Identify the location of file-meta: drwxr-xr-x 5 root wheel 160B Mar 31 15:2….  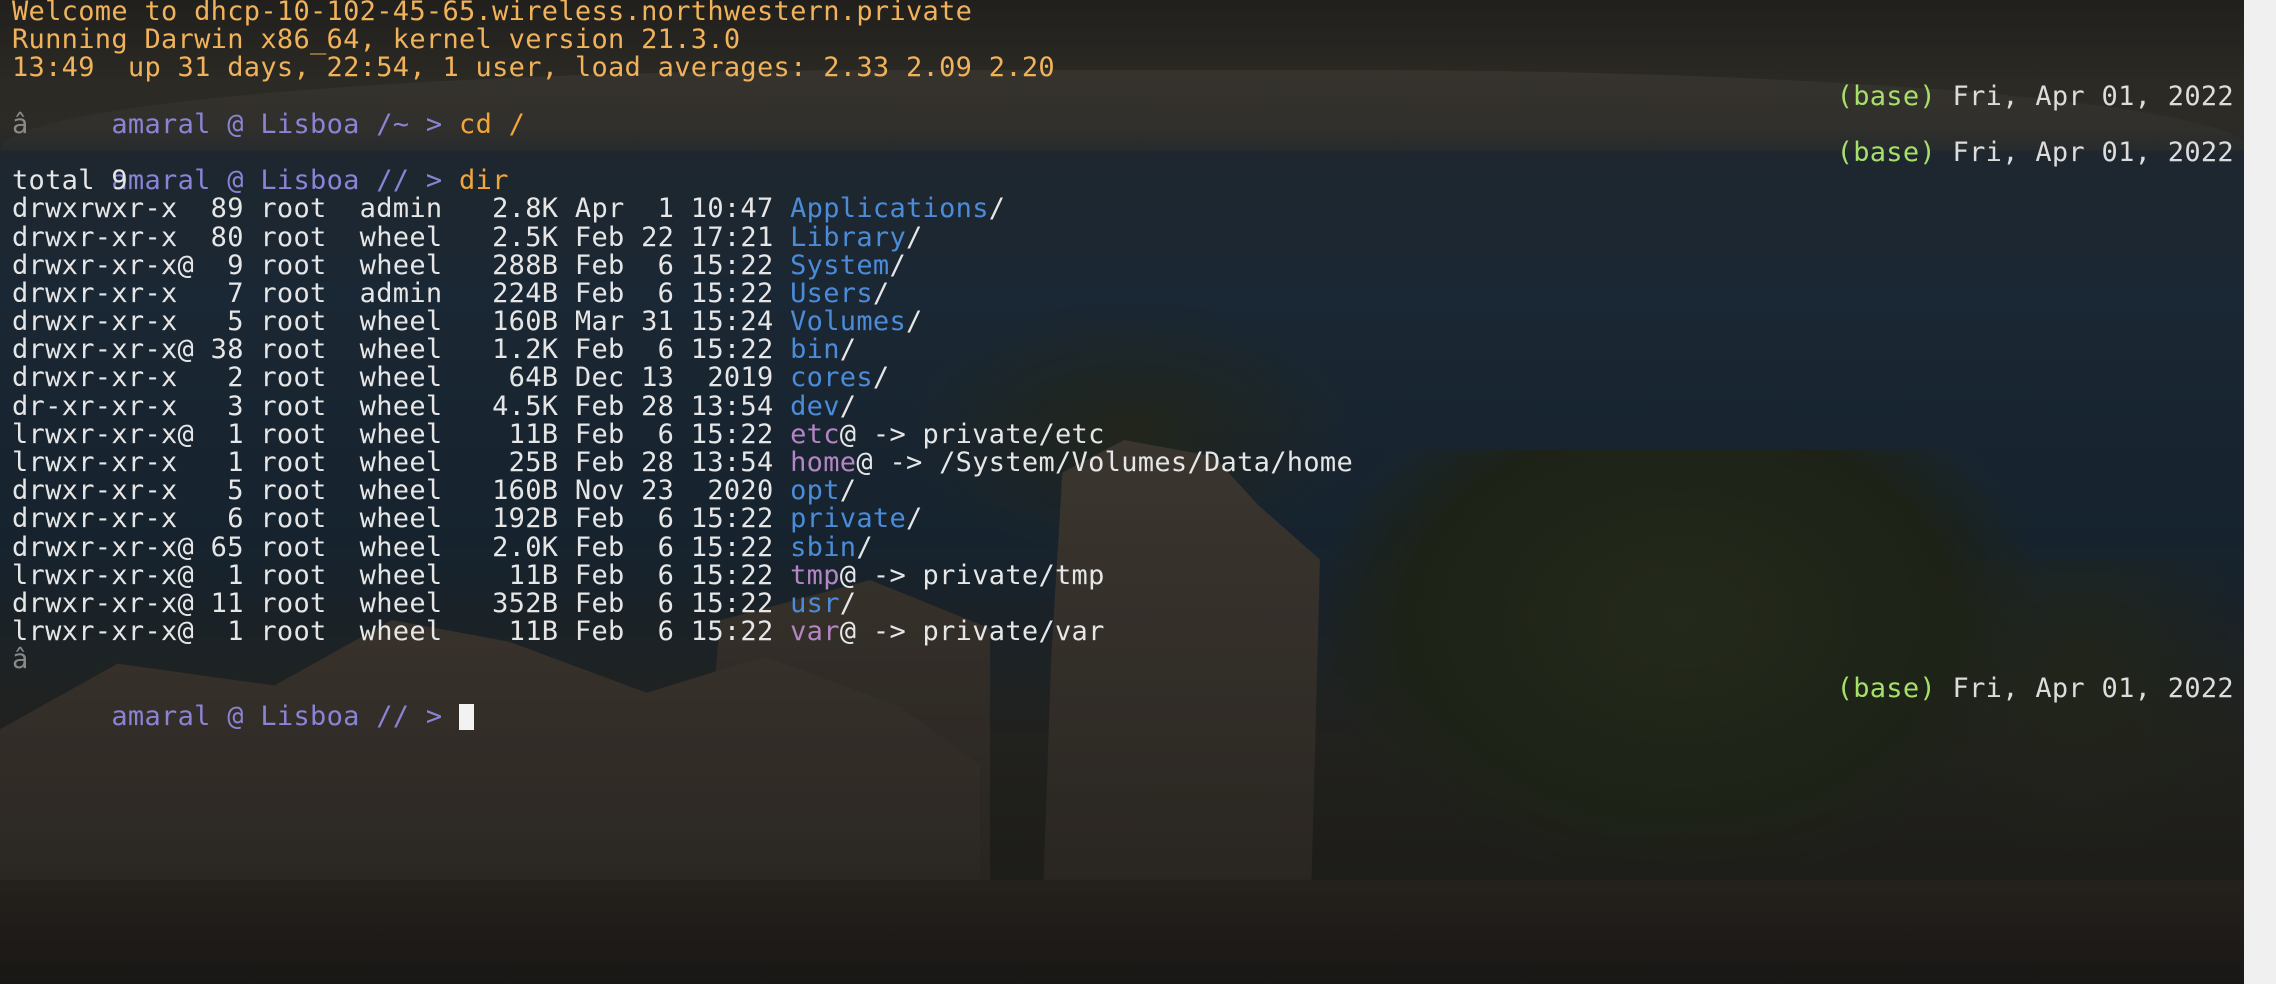
(401, 322).